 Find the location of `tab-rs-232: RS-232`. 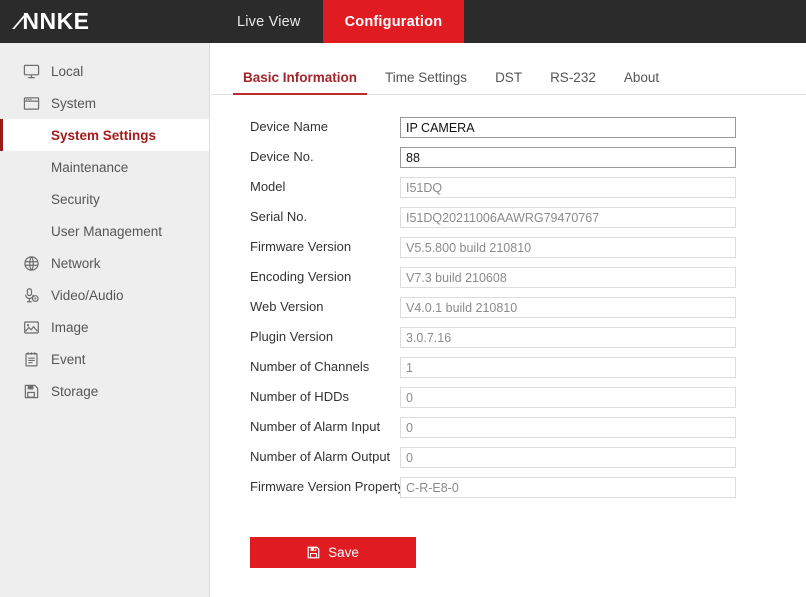

tab-rs-232: RS-232 is located at coordinates (573, 82).